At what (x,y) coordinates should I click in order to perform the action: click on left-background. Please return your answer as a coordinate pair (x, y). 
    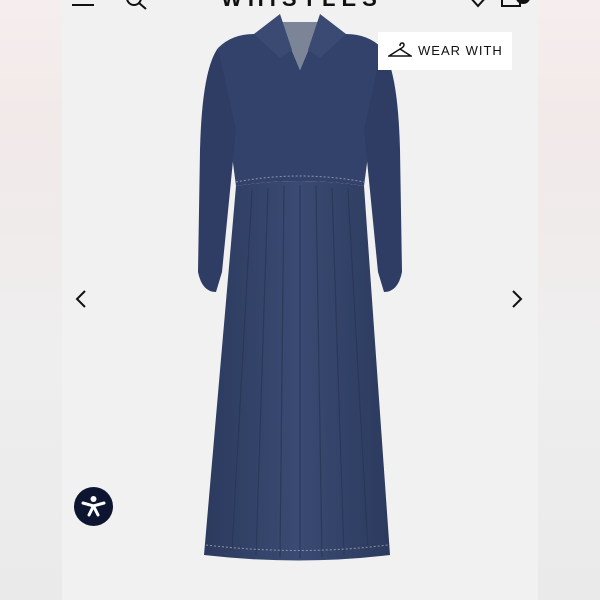
    Looking at the image, I should click on (31, 300).